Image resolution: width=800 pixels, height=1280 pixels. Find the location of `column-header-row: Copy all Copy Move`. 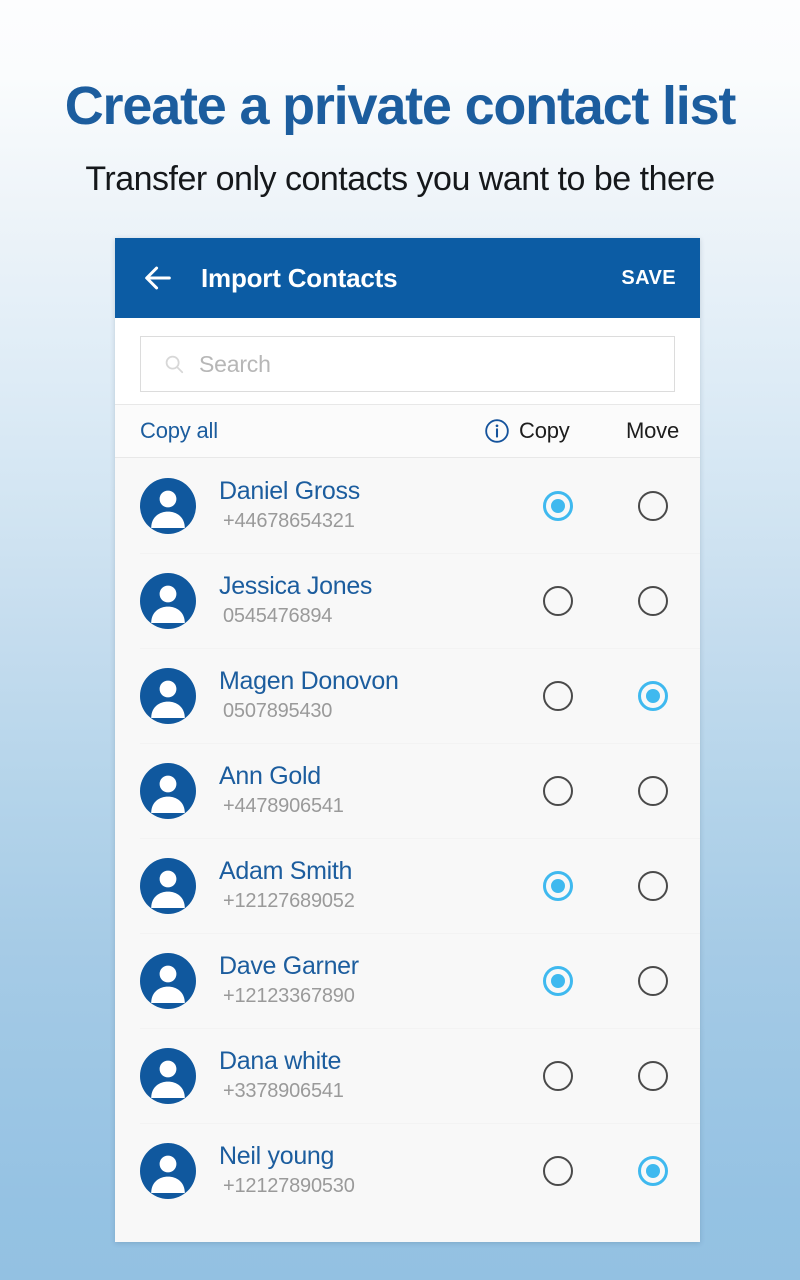

column-header-row: Copy all Copy Move is located at coordinates (407, 431).